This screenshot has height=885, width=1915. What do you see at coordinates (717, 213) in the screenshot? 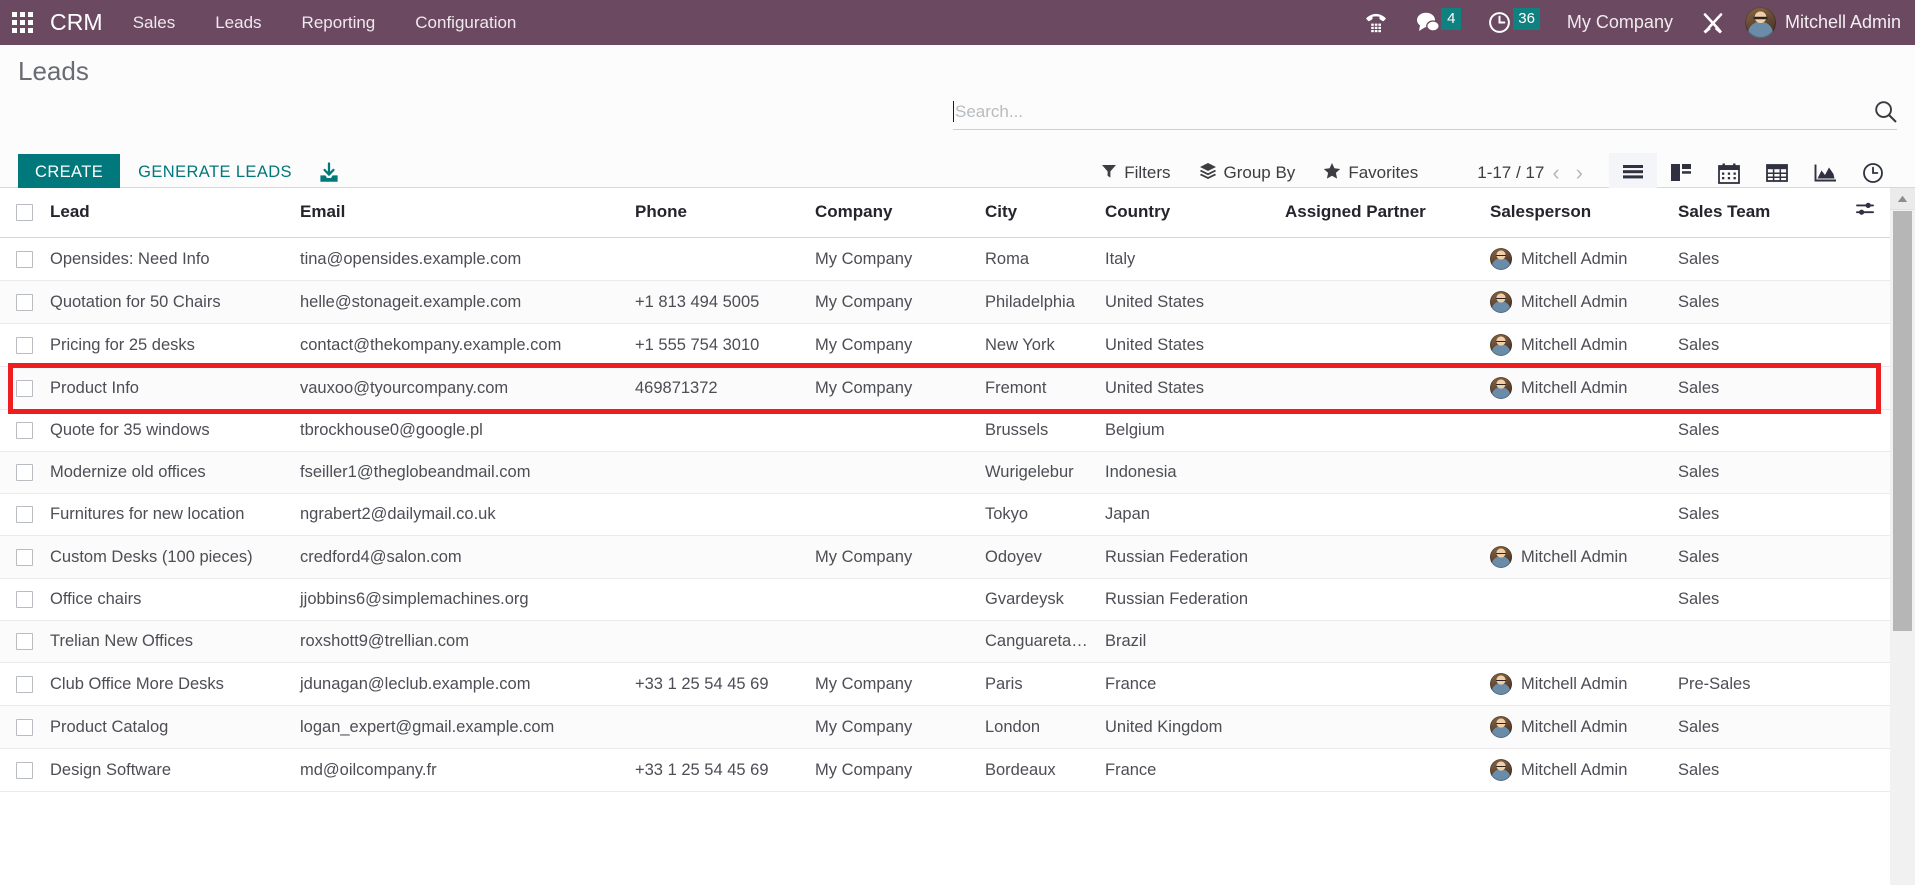
I see `column-header-phone: Phone` at bounding box center [717, 213].